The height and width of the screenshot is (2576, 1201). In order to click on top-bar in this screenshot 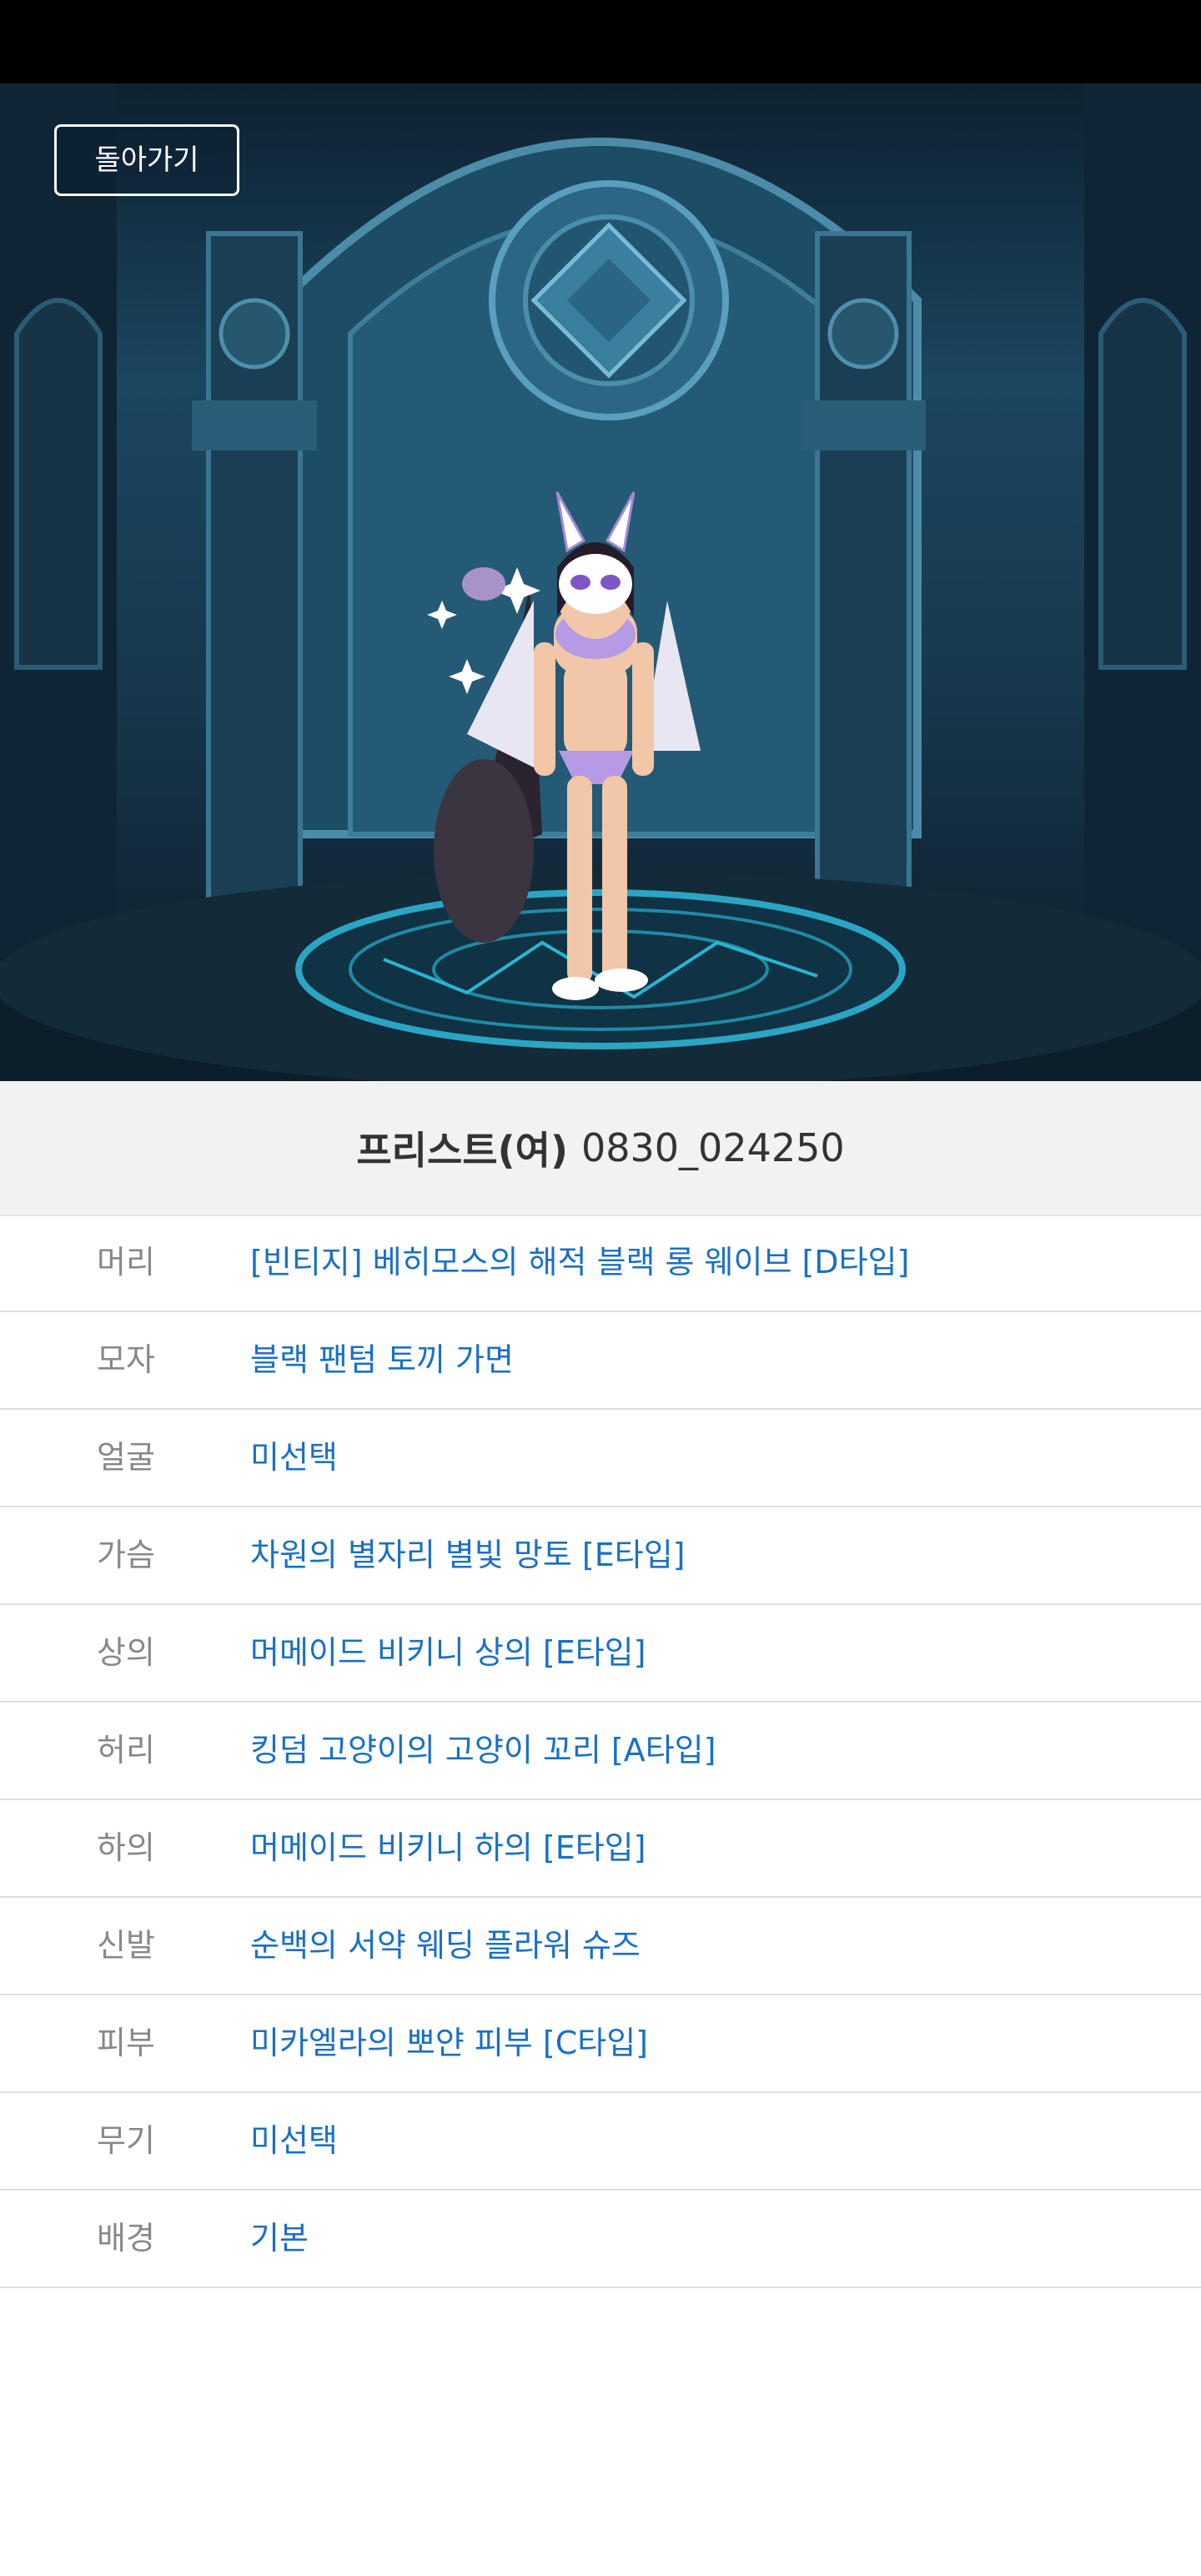, I will do `click(601, 41)`.